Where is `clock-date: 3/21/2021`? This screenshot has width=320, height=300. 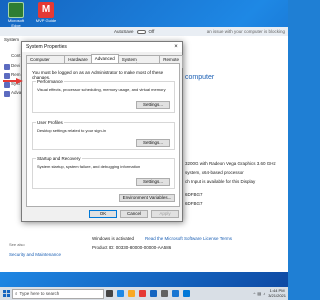
clock-date: 3/21/2021 is located at coordinates (277, 295).